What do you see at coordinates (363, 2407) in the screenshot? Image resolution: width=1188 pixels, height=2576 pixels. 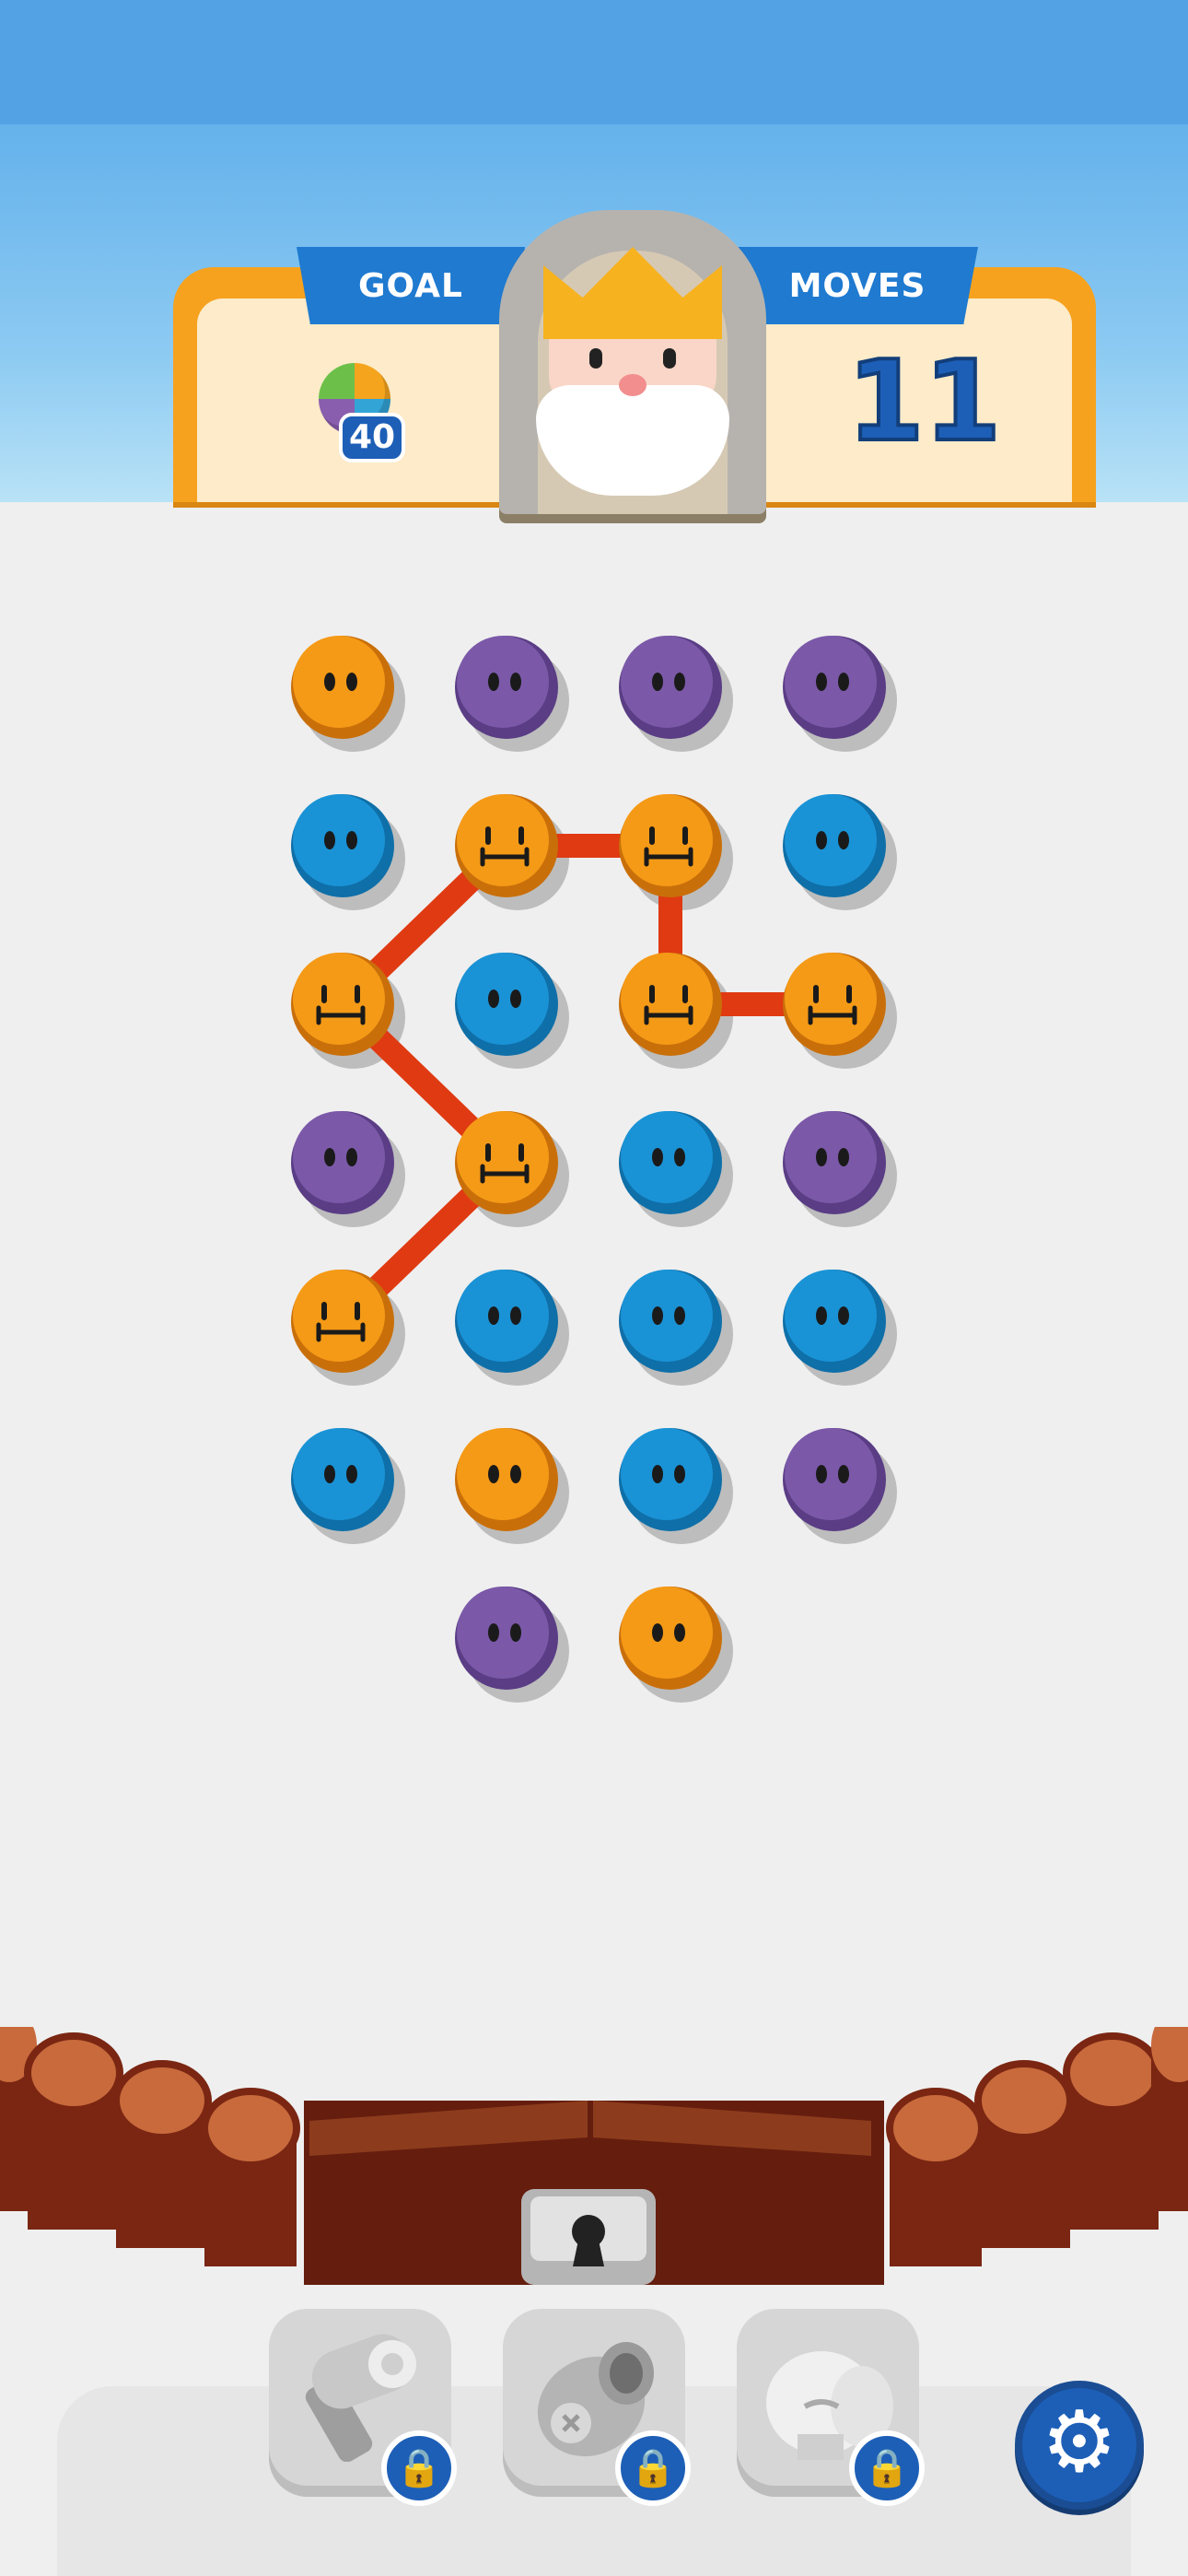 I see `hammer-booster-button: 🔒` at bounding box center [363, 2407].